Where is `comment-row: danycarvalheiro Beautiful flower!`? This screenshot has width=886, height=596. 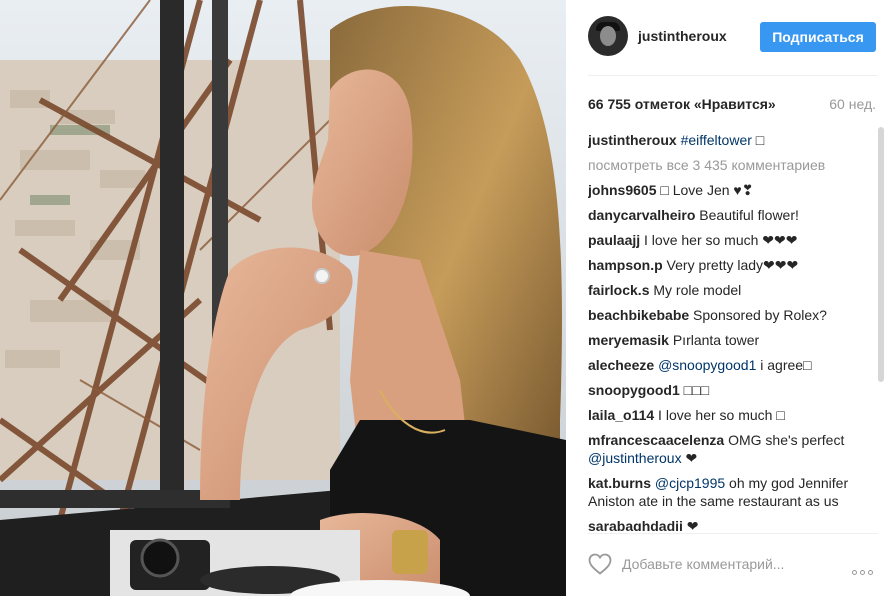 comment-row: danycarvalheiro Beautiful flower! is located at coordinates (735, 215).